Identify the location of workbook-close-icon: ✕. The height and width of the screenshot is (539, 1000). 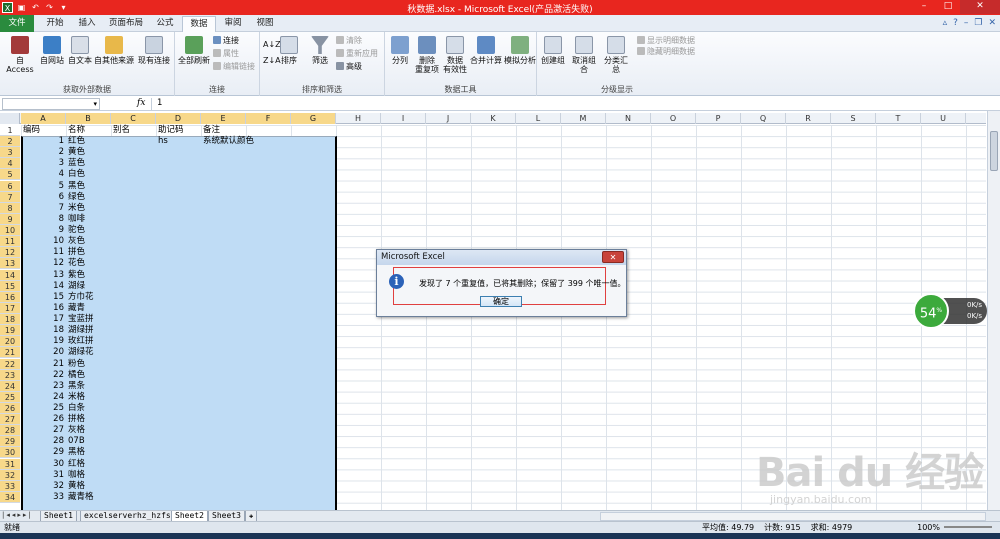
(992, 23).